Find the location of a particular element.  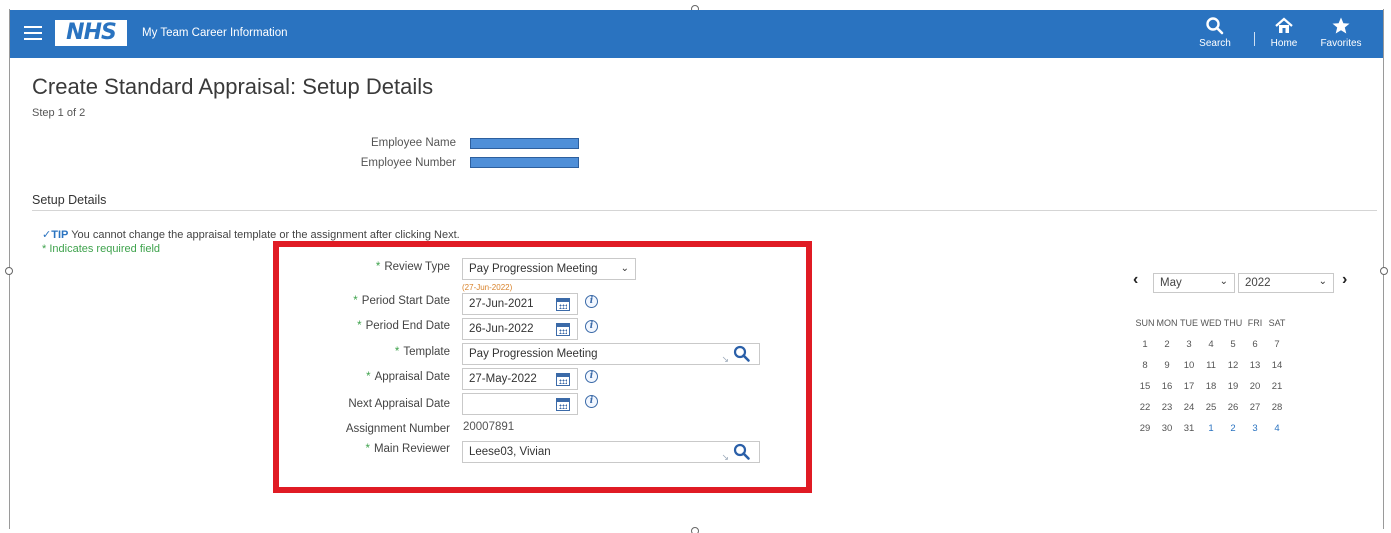

review-type-label: * Review Type is located at coordinates (412, 267).